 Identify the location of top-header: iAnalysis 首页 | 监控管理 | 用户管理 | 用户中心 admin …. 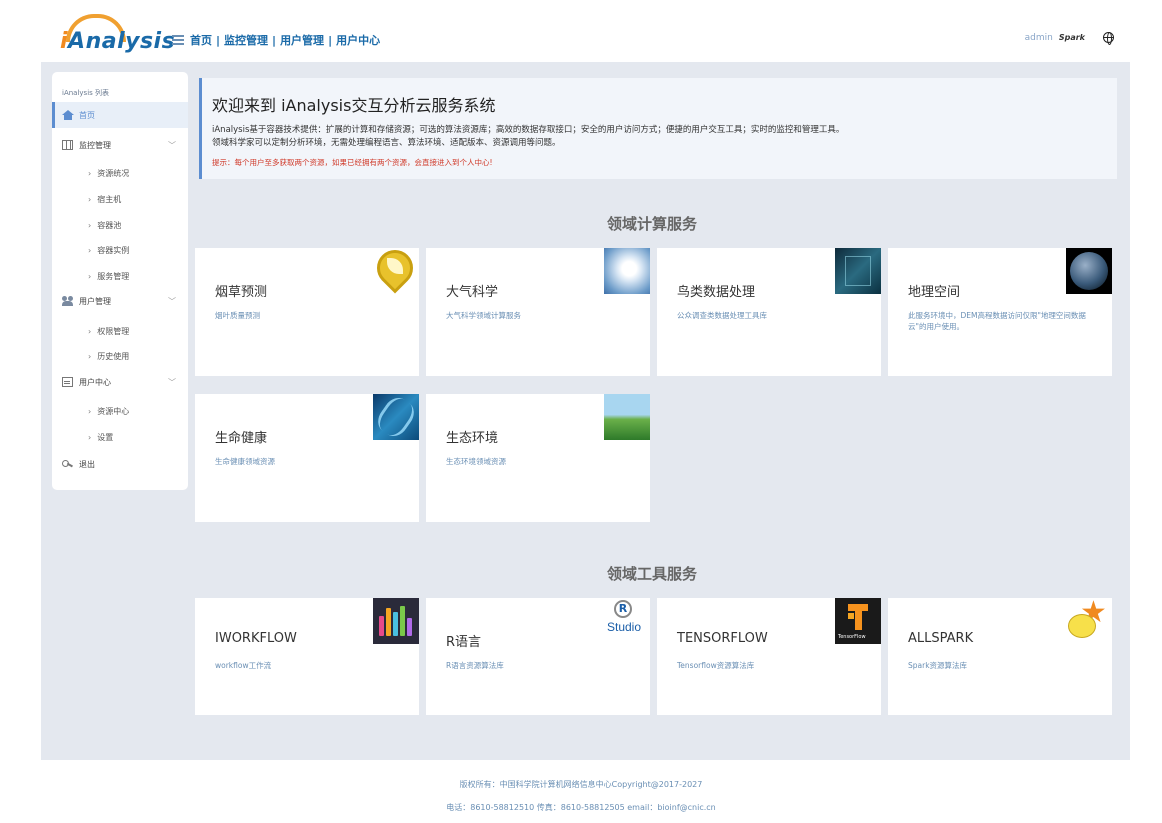
(581, 31).